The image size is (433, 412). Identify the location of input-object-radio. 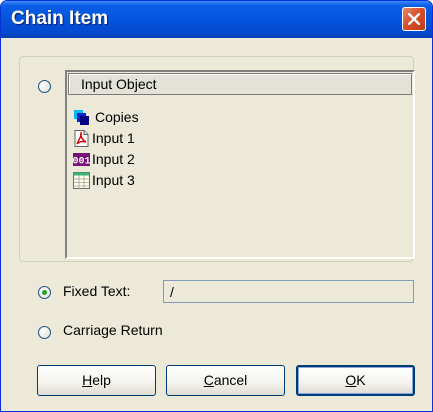
(44, 86).